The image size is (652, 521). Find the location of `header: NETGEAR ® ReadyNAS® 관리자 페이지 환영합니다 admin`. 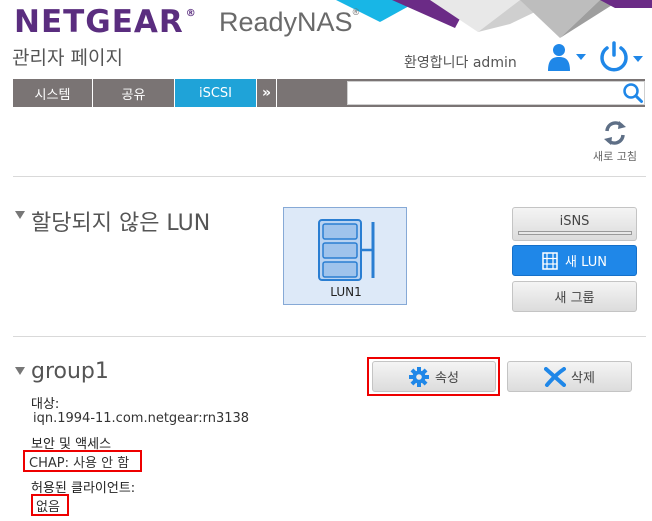

header: NETGEAR ® ReadyNAS® 관리자 페이지 환영합니다 admin is located at coordinates (326, 38).